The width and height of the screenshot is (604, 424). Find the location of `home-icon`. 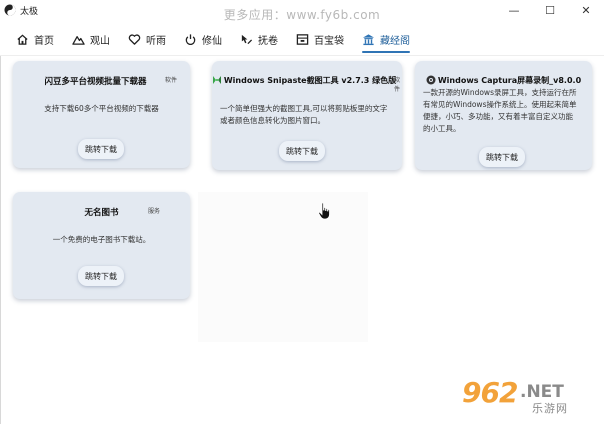

home-icon is located at coordinates (22, 39).